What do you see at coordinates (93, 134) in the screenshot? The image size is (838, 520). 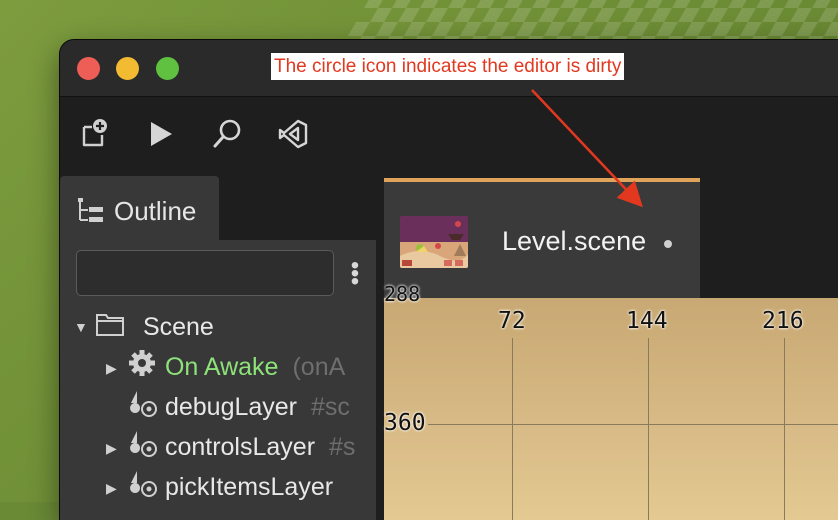 I see `new-file-icon` at bounding box center [93, 134].